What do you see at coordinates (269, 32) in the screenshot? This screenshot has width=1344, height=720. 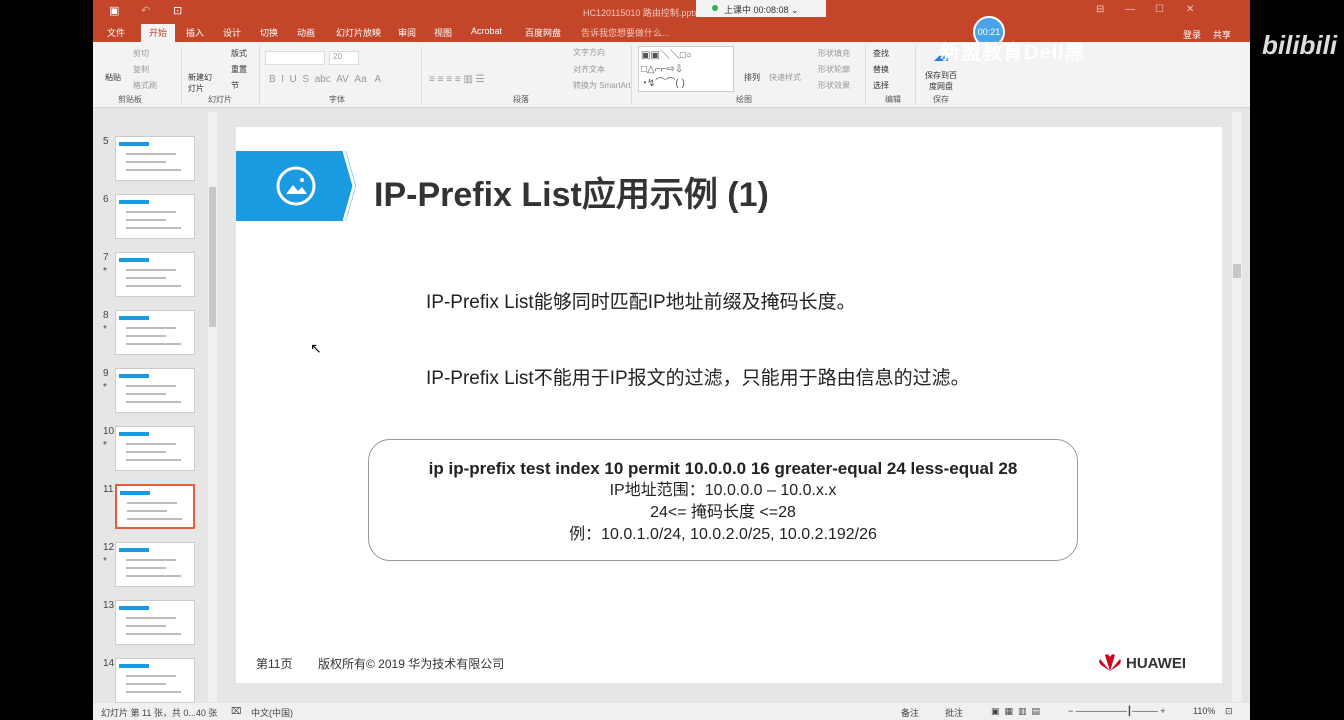 I see `tab-transitions: 切换` at bounding box center [269, 32].